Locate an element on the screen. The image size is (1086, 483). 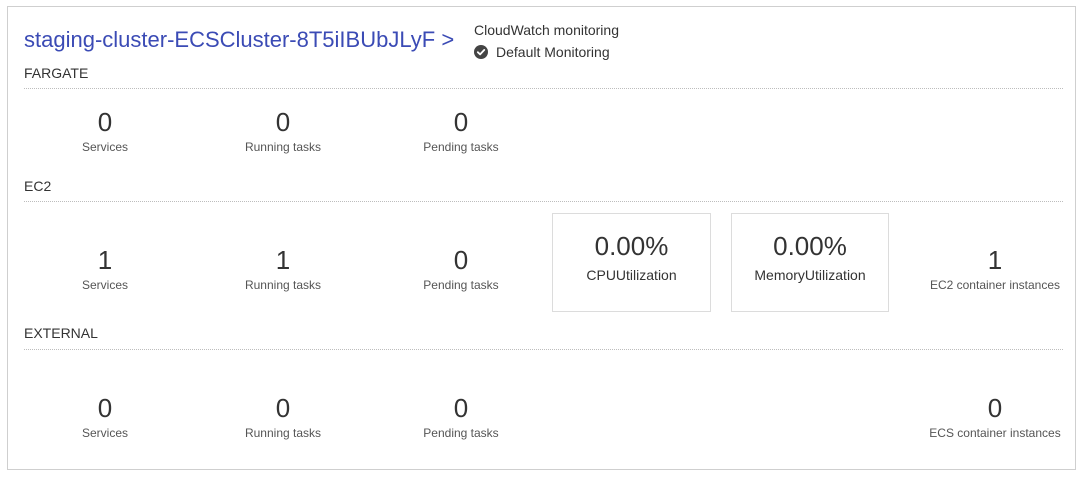
cpu-utilization-box: 0.00% CPUUtilization is located at coordinates (631, 262).